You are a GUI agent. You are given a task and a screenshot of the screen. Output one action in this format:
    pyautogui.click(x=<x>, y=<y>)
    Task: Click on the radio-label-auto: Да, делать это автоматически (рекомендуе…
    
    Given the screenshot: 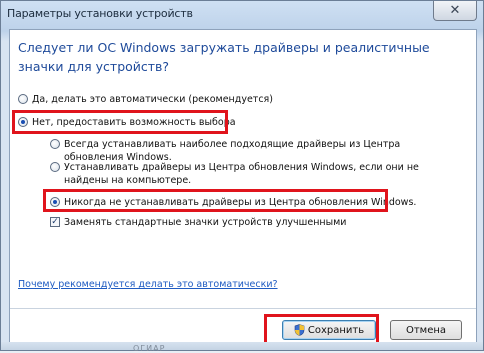 What is the action you would take?
    pyautogui.click(x=152, y=99)
    